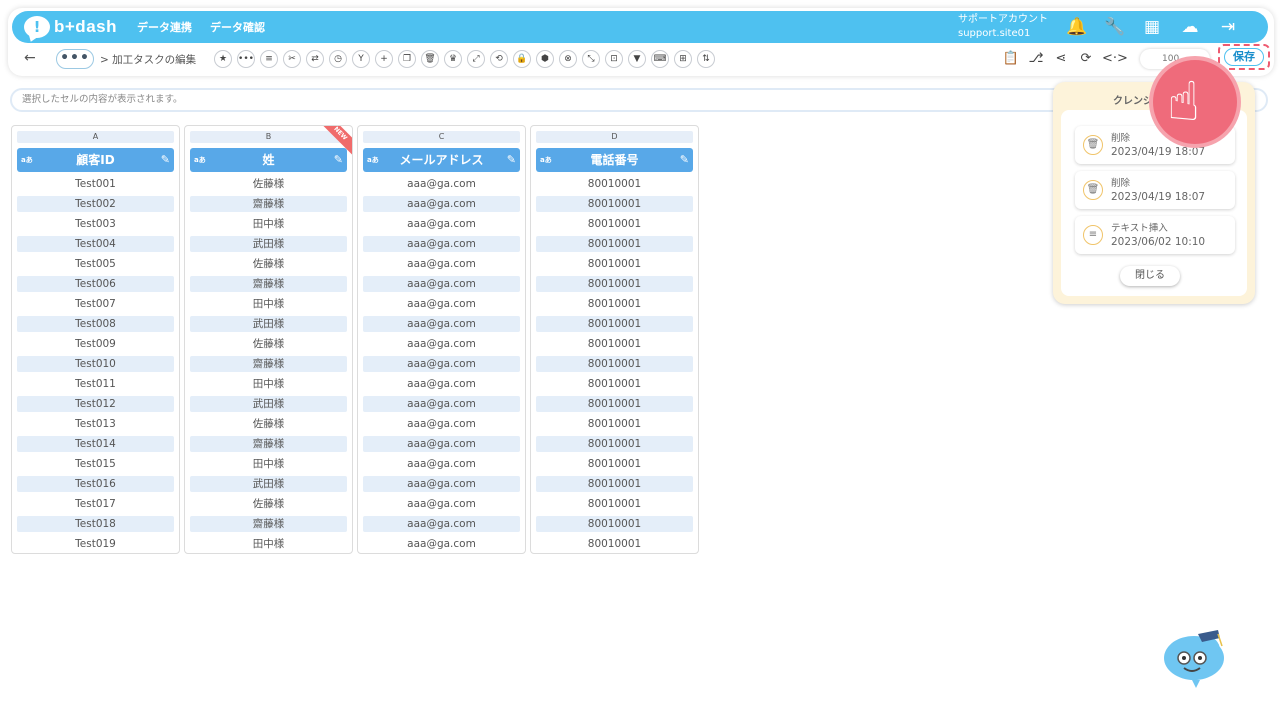  Describe the element at coordinates (591, 59) in the screenshot. I see `tool-icon: ⤡` at that location.